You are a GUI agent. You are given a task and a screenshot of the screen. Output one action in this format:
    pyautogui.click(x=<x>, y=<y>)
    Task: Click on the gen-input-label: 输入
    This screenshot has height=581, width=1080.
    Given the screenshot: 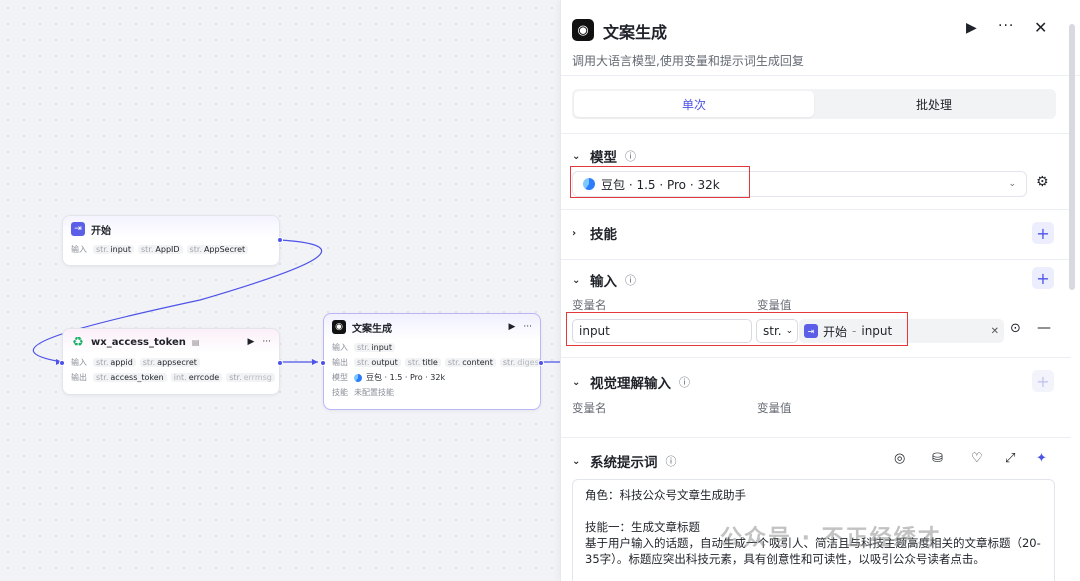 What is the action you would take?
    pyautogui.click(x=340, y=347)
    